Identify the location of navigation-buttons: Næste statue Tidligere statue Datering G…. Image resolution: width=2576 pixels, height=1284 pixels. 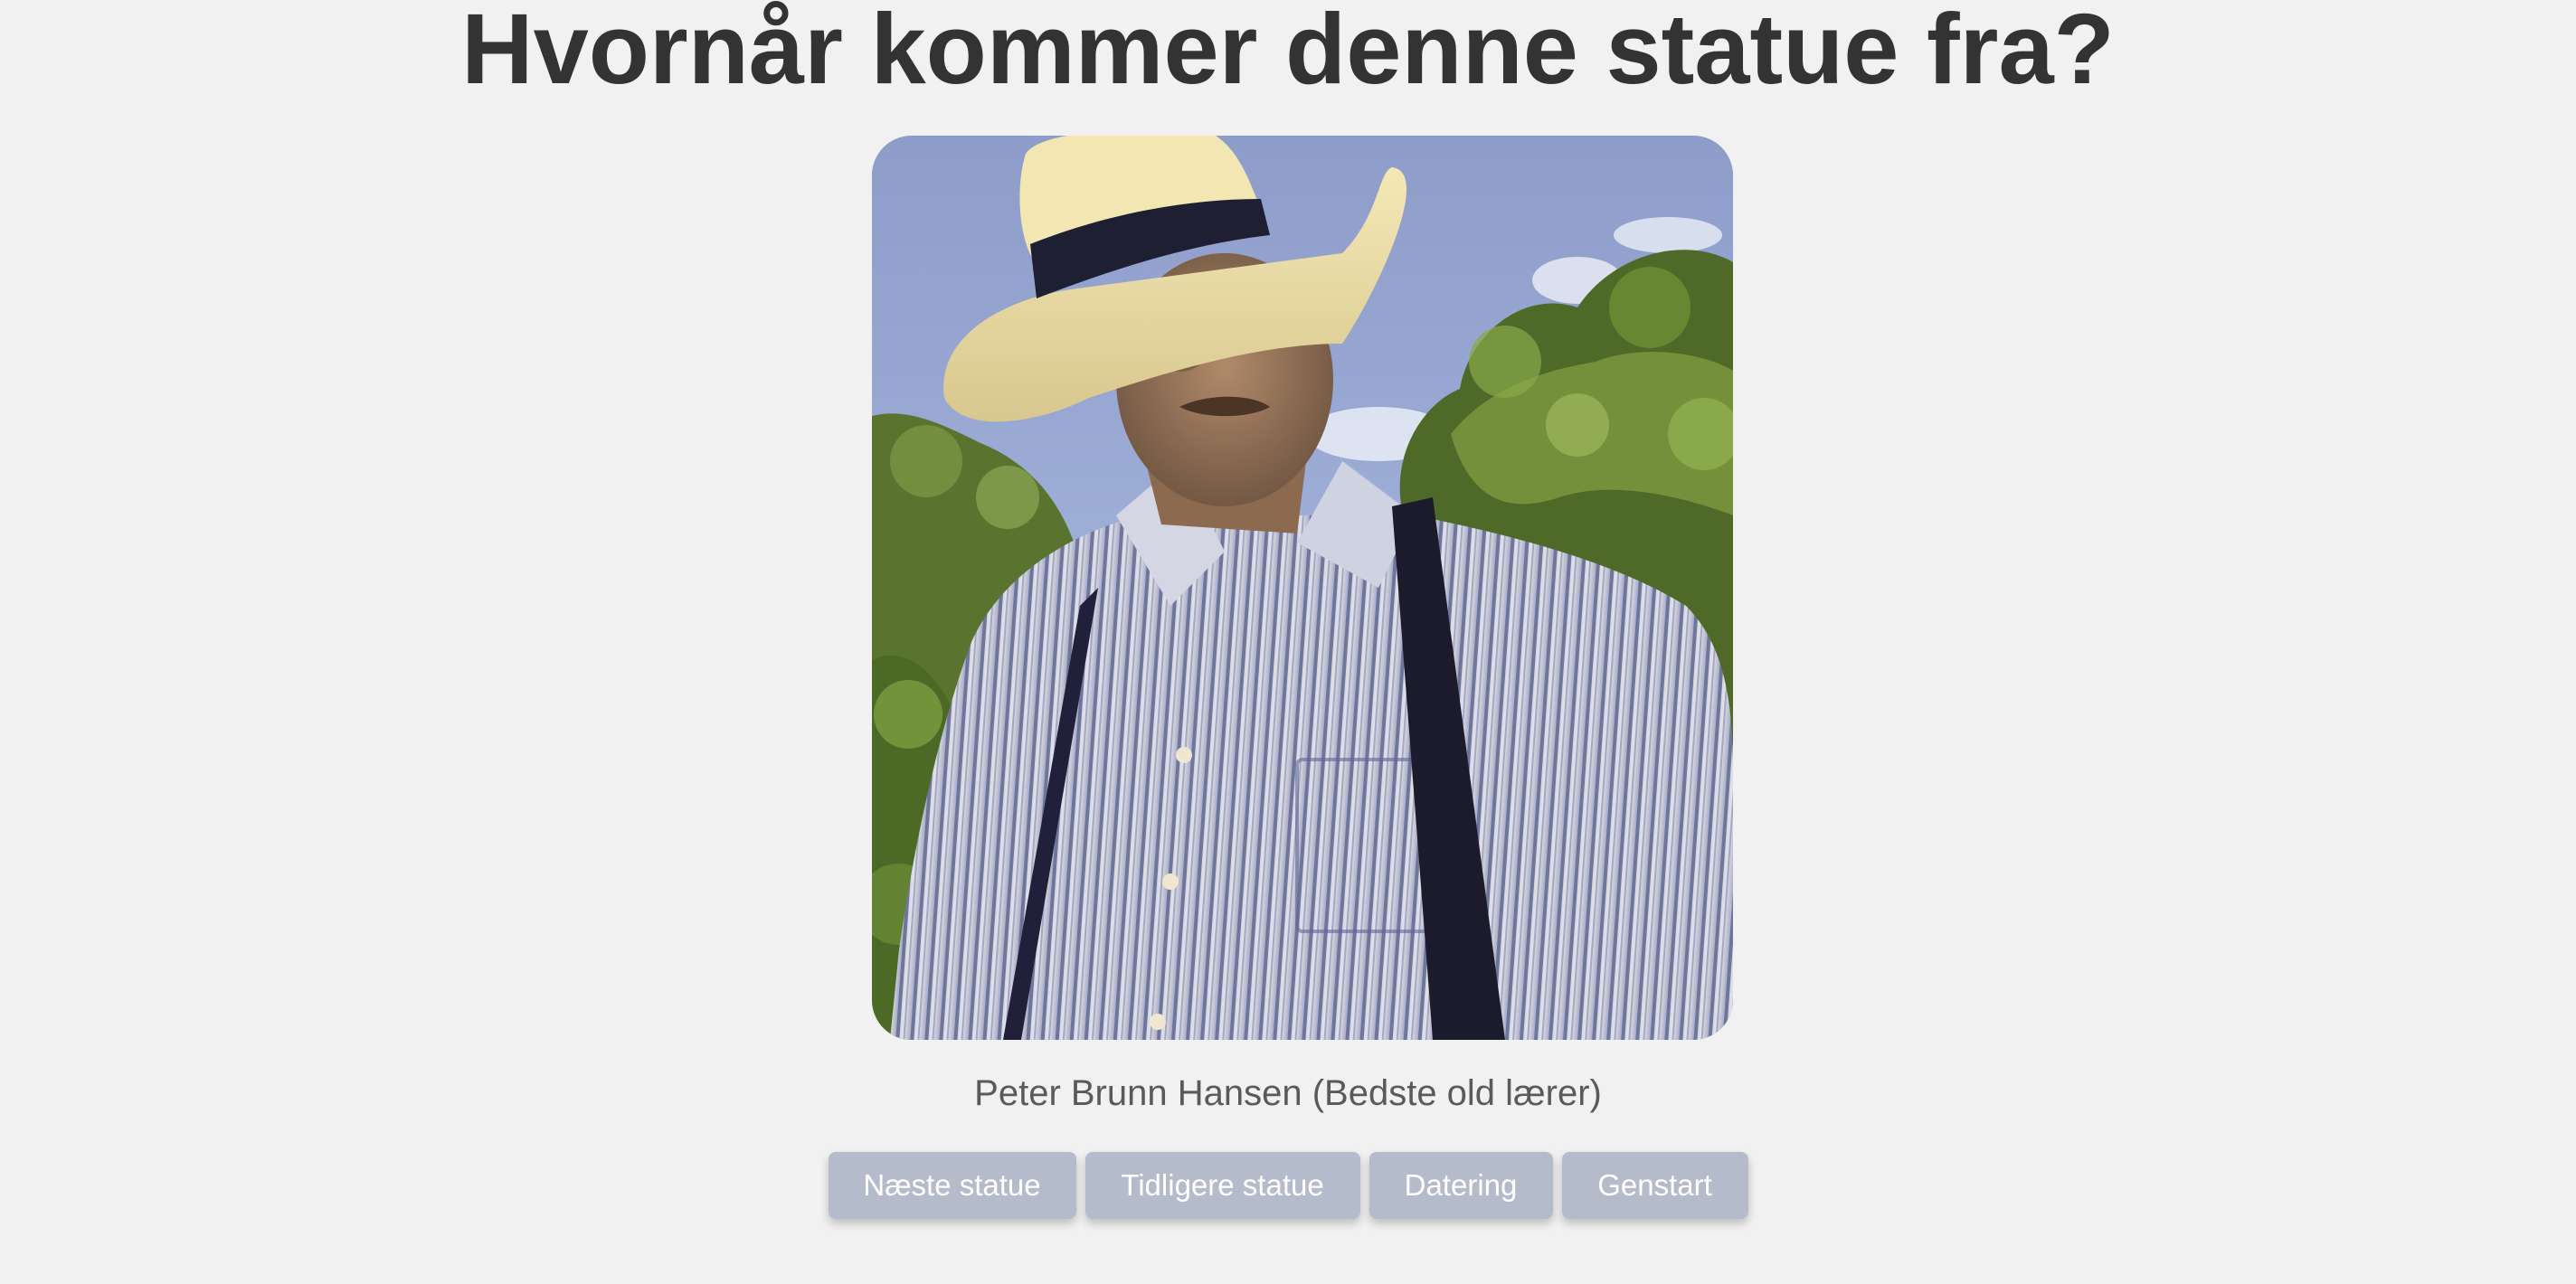
(1288, 1185).